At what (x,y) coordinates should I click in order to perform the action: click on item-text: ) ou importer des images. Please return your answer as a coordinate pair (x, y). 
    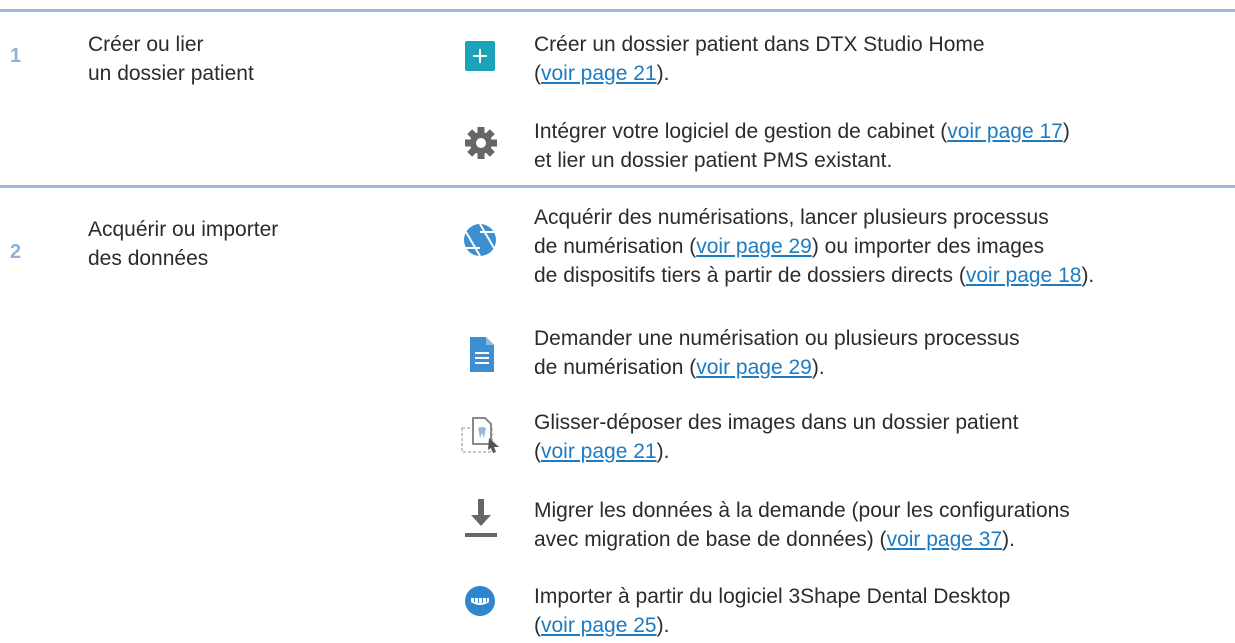
    Looking at the image, I should click on (928, 246).